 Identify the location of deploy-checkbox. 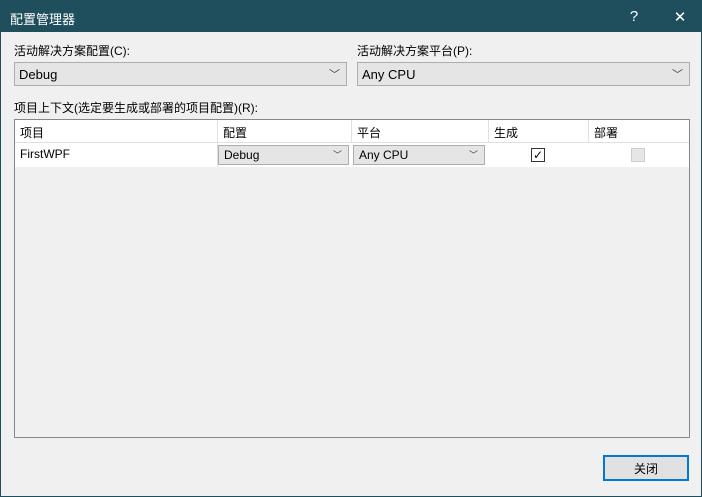
(638, 155).